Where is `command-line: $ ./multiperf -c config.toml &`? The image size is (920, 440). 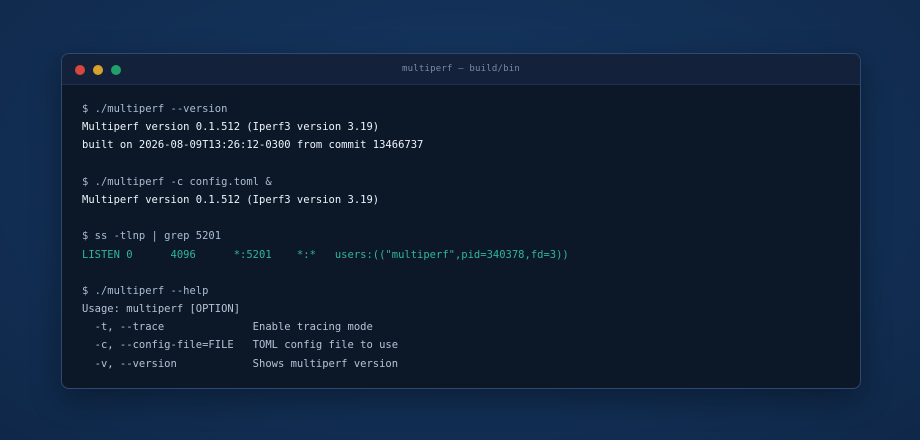 command-line: $ ./multiperf -c config.toml & is located at coordinates (177, 181).